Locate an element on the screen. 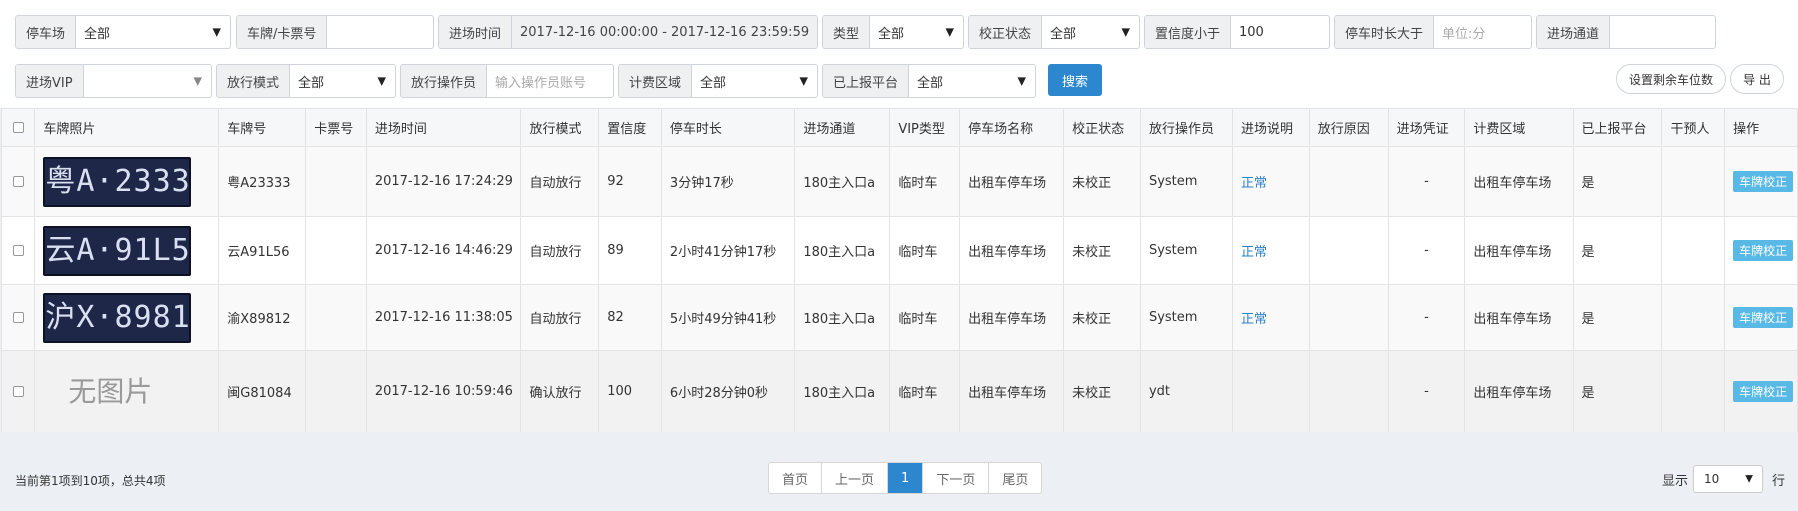 The image size is (1798, 511). plate-ticket-filter: 车牌/卡票号 is located at coordinates (335, 32).